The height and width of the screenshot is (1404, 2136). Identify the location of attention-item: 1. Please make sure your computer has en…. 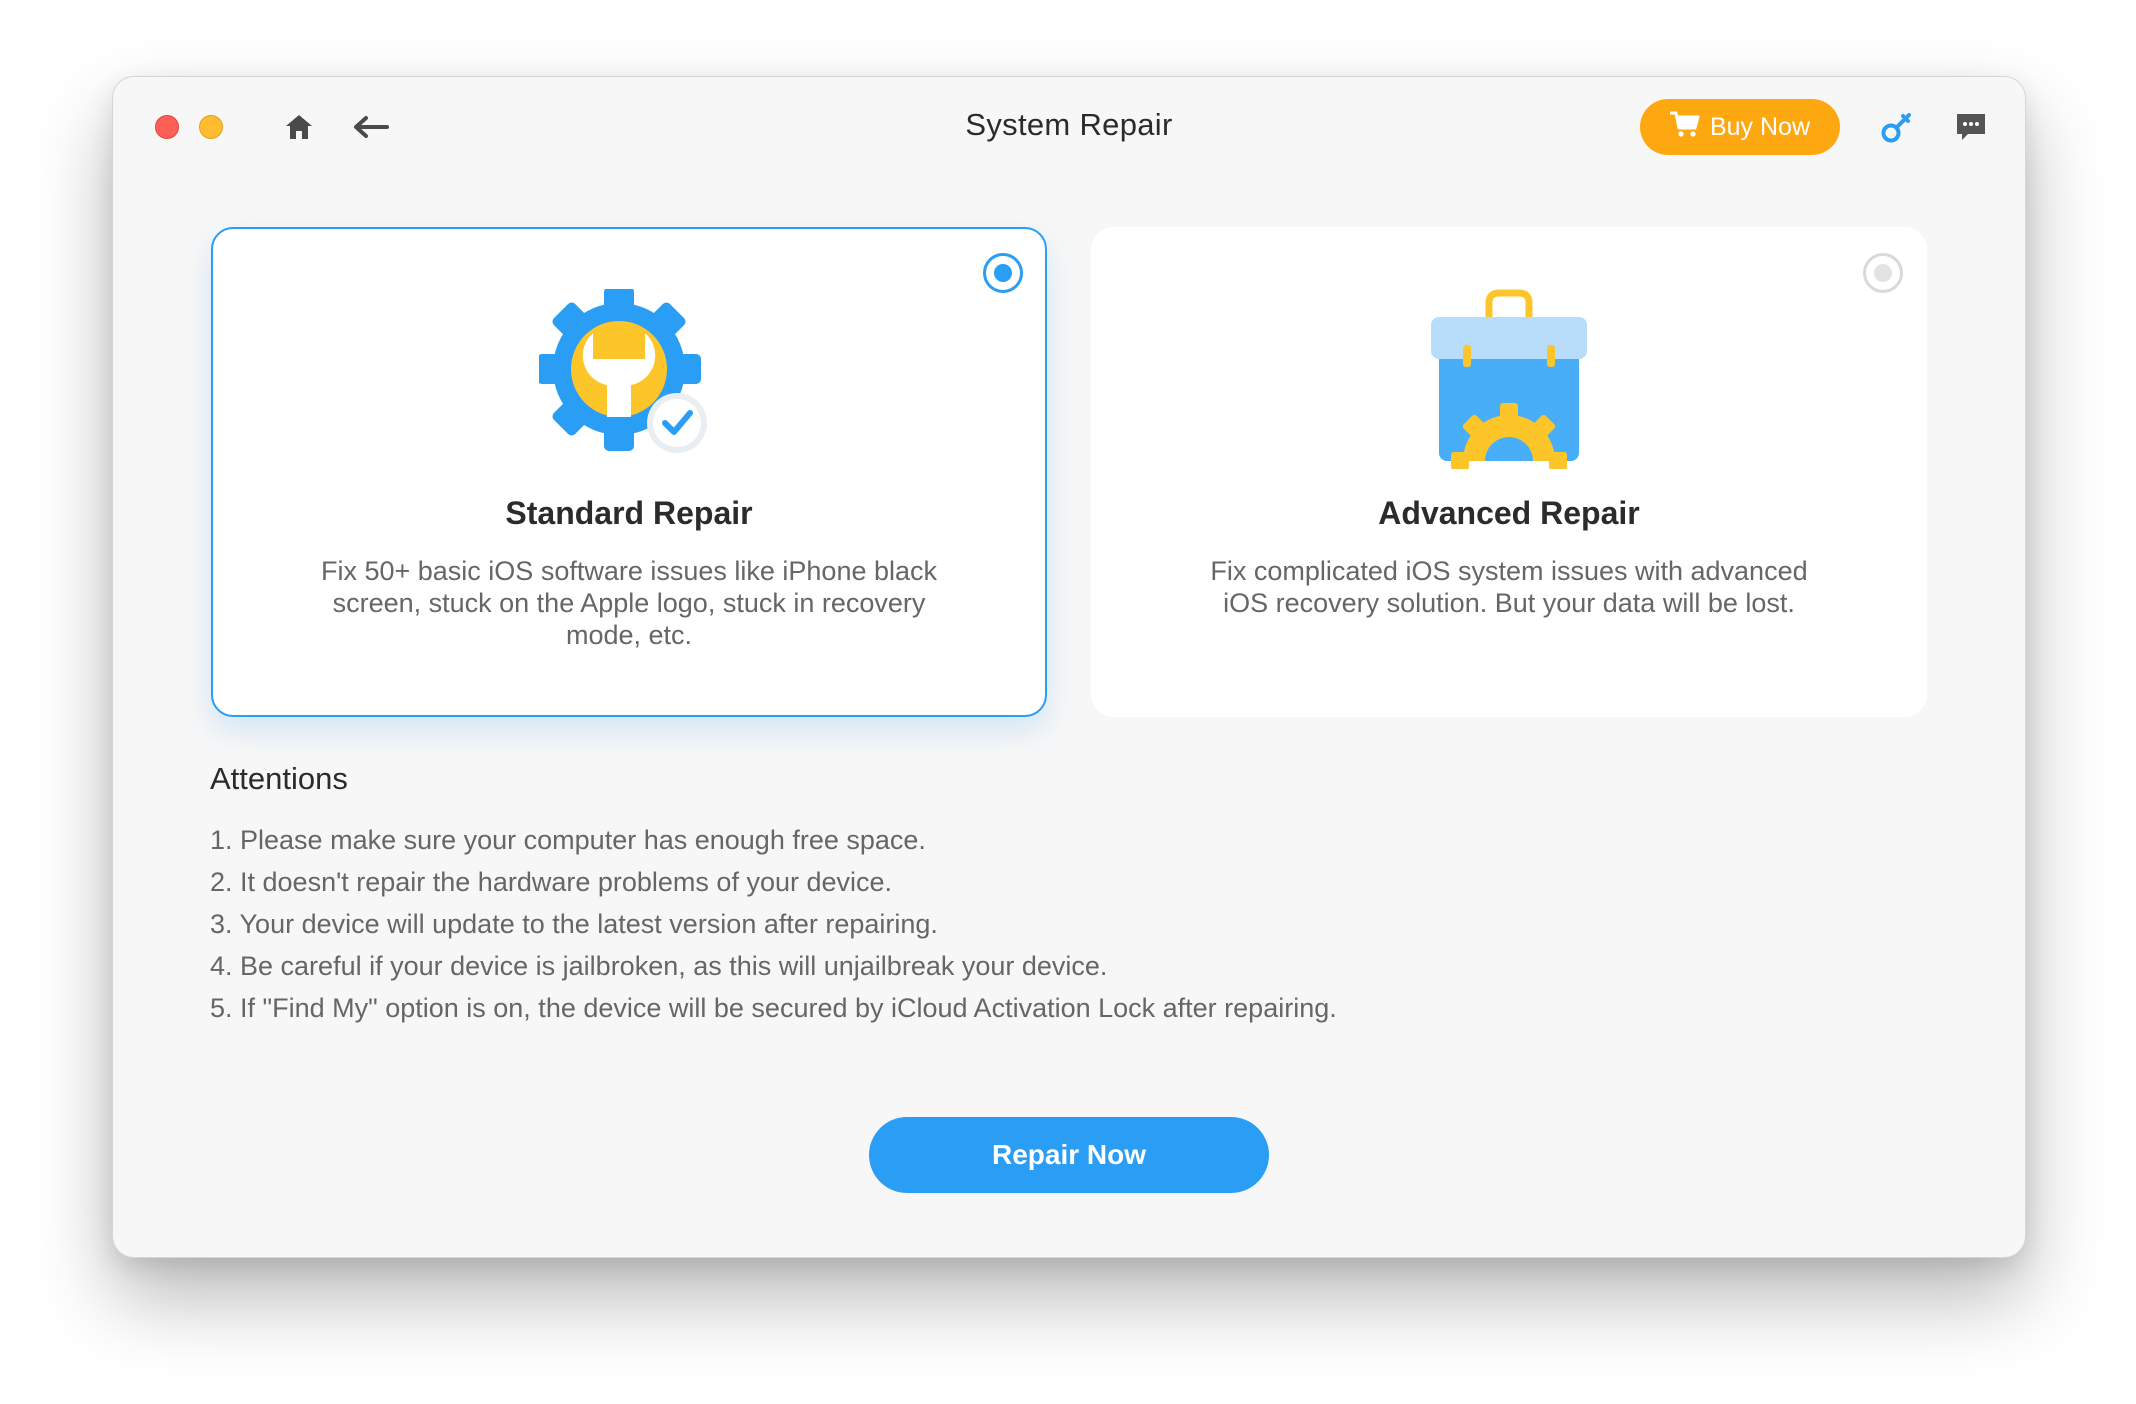
(568, 840).